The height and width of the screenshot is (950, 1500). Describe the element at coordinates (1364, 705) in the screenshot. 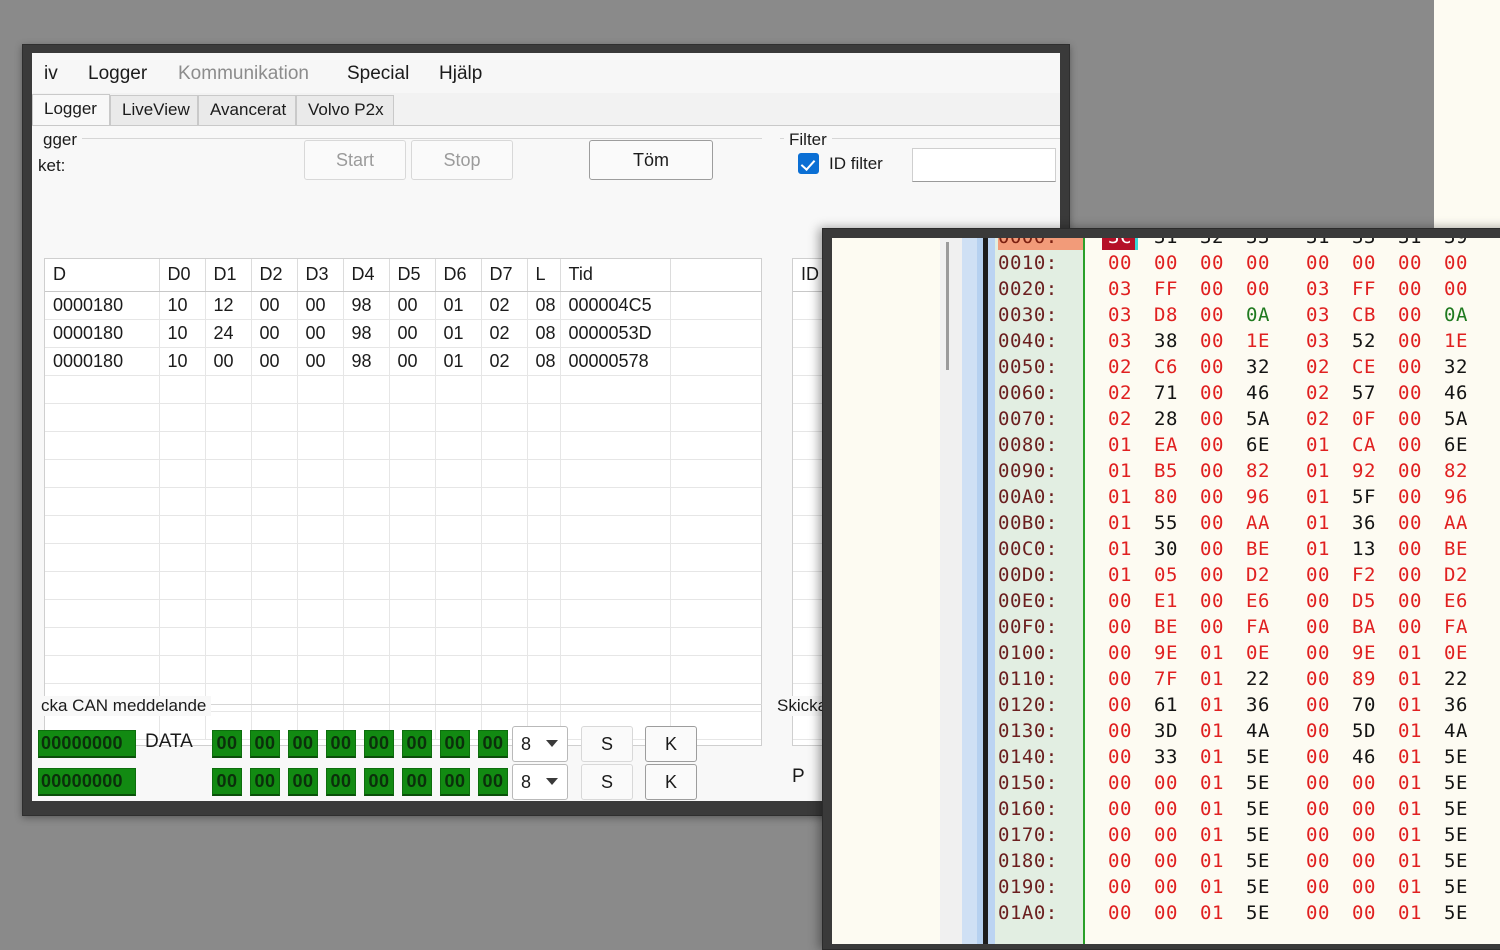

I see `hex-byte: 70` at that location.